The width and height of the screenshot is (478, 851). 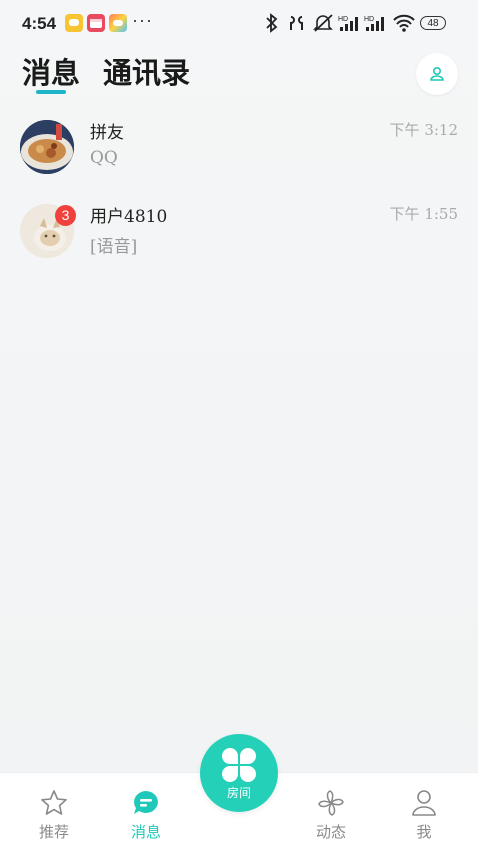 I want to click on conversation-time: 下午 1:55, so click(x=423, y=214).